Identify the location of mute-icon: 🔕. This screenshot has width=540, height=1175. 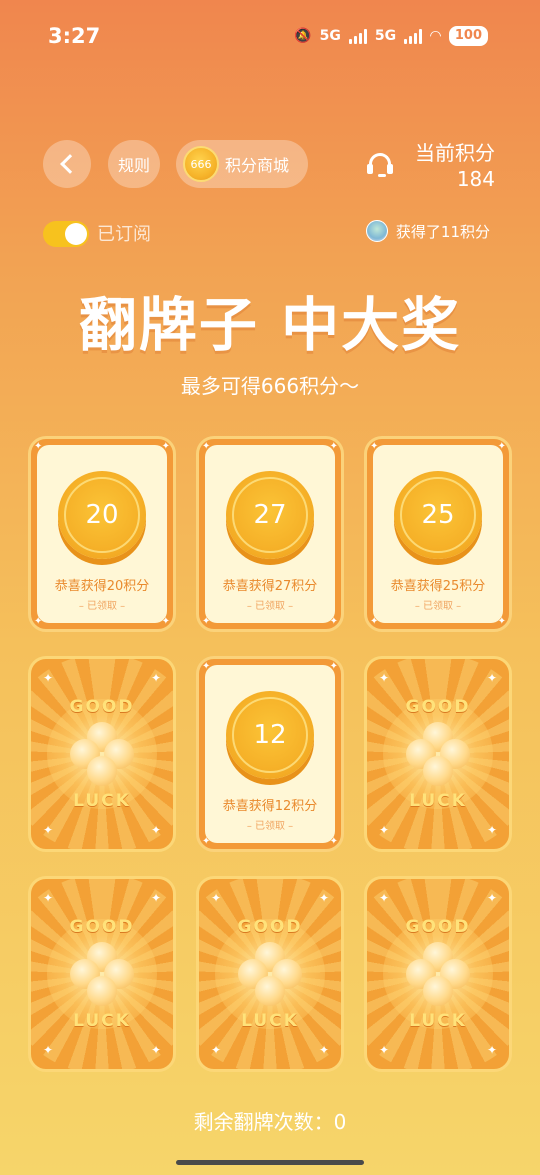
(303, 36).